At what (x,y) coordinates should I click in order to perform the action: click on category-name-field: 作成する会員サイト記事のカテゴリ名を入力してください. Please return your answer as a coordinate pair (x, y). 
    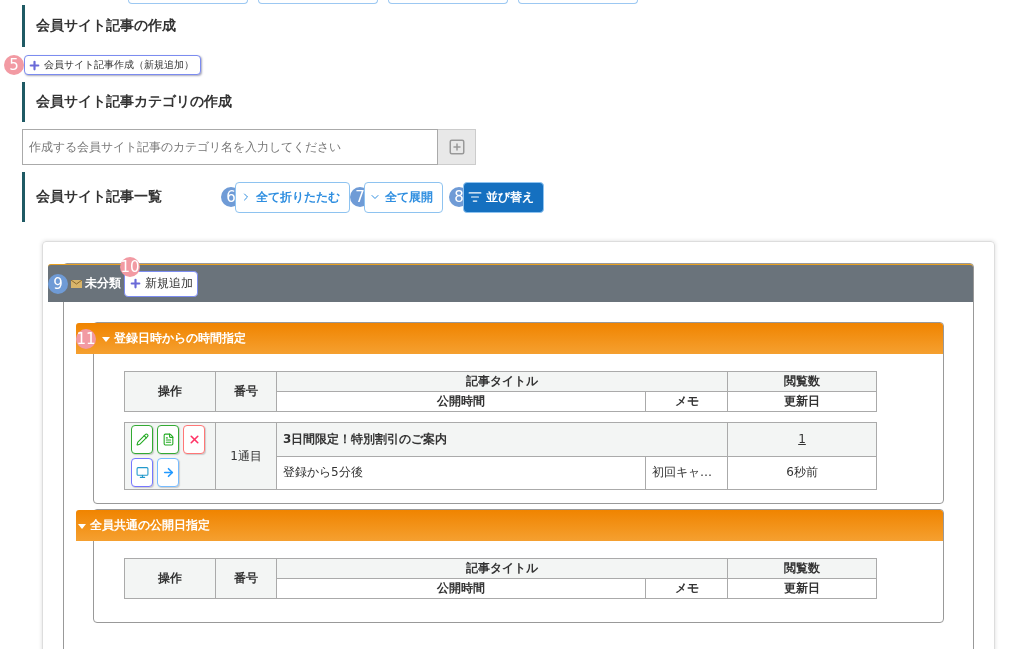
    Looking at the image, I should click on (230, 147).